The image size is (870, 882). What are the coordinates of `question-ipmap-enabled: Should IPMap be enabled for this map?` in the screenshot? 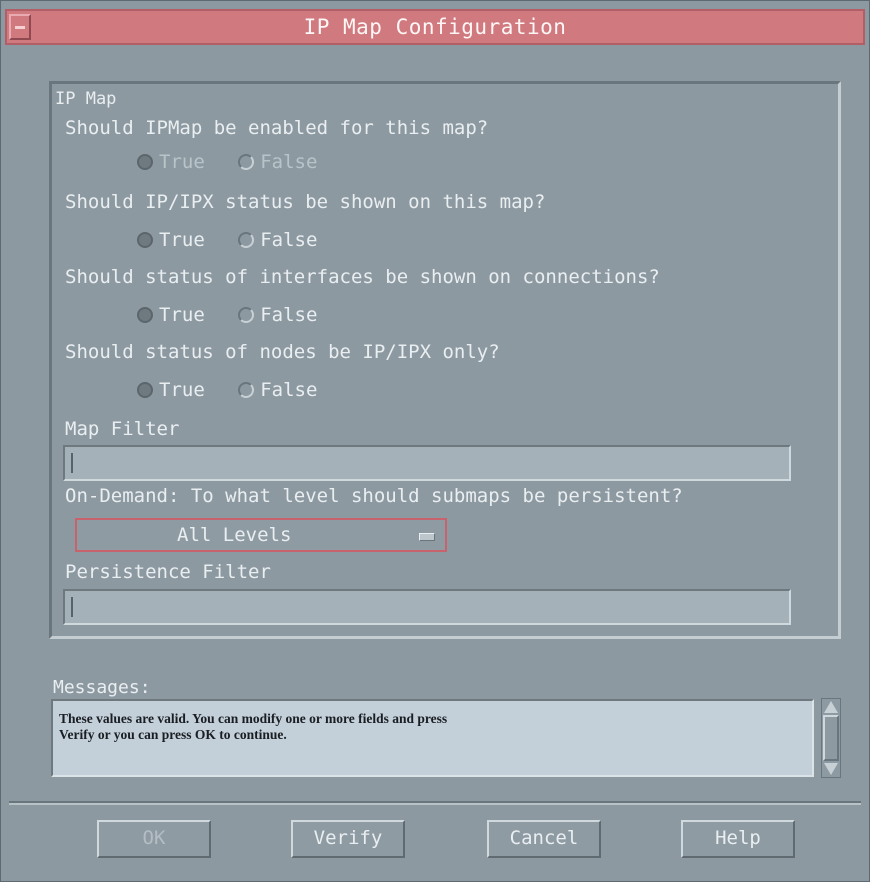 It's located at (277, 128).